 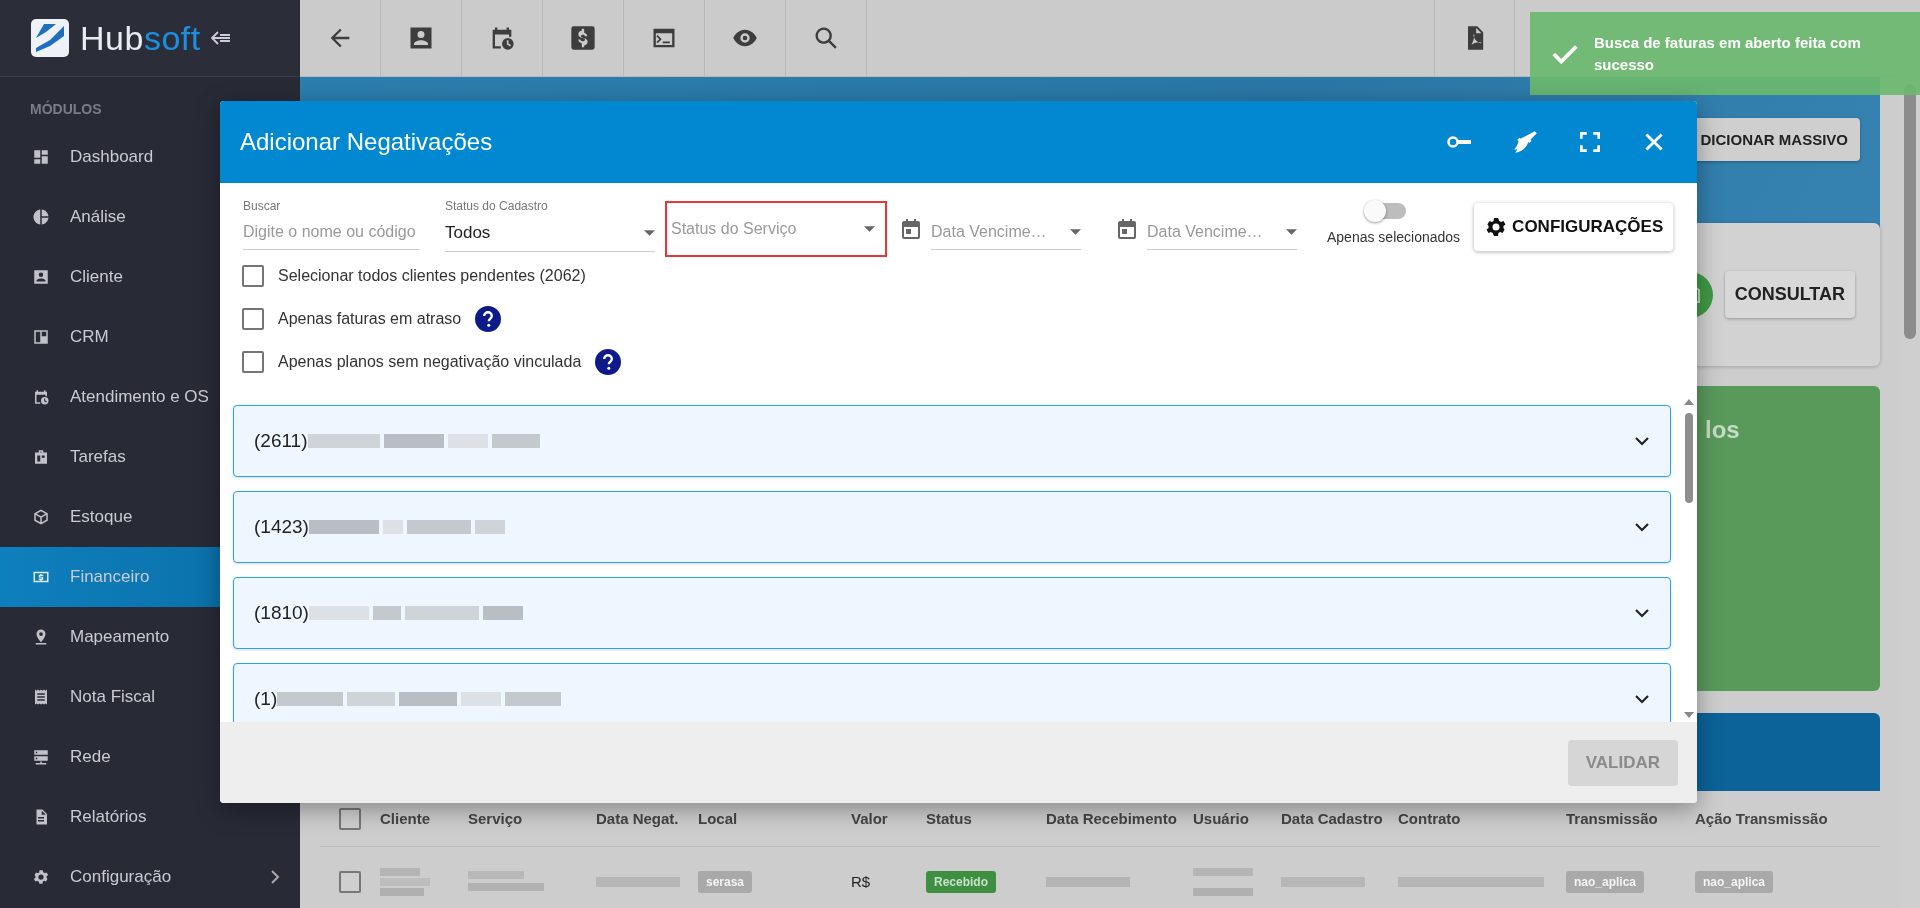 I want to click on column-header: Valor, so click(x=870, y=818).